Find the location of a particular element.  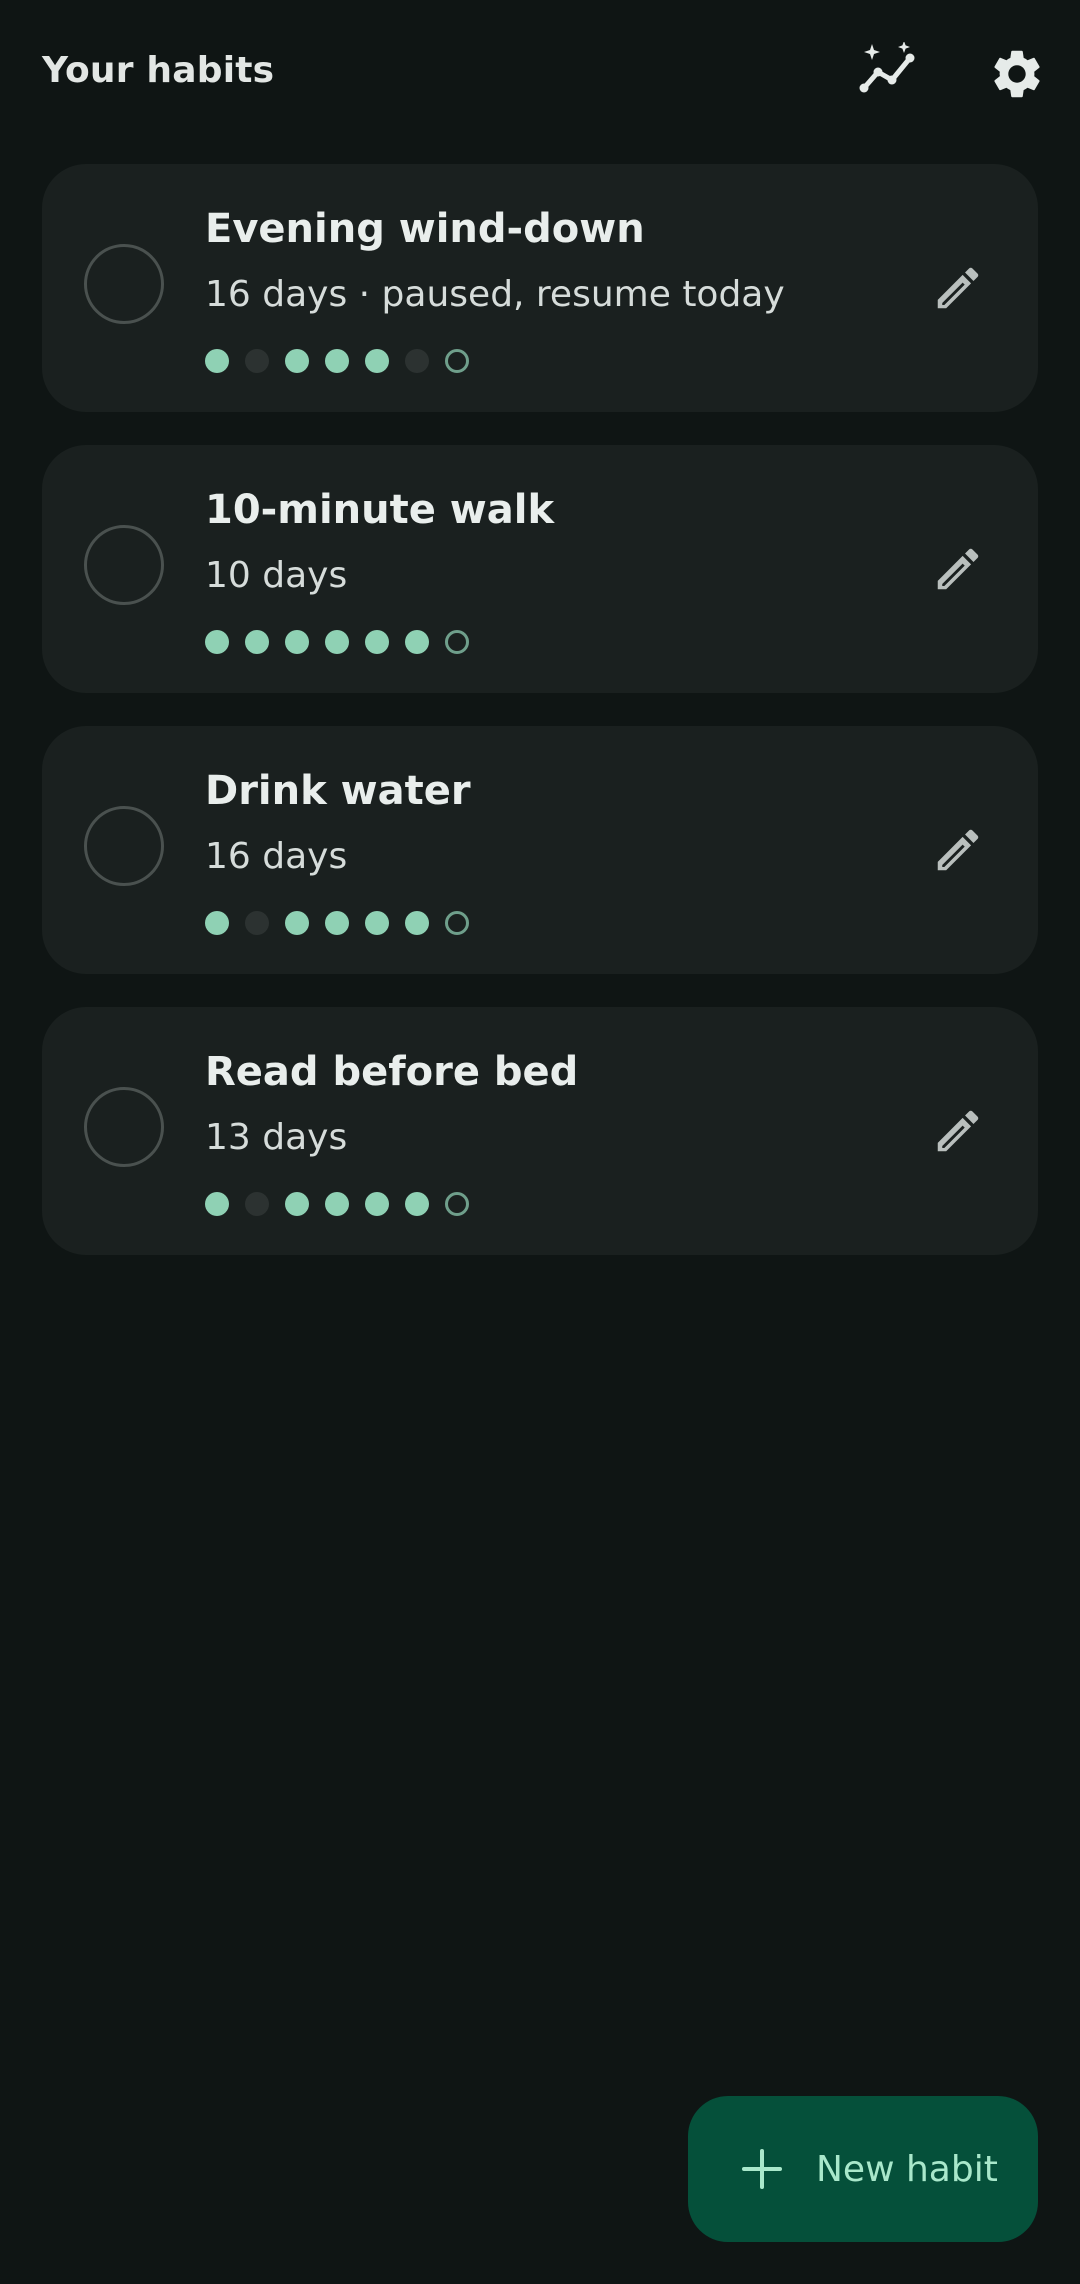

settings-button is located at coordinates (1017, 74).